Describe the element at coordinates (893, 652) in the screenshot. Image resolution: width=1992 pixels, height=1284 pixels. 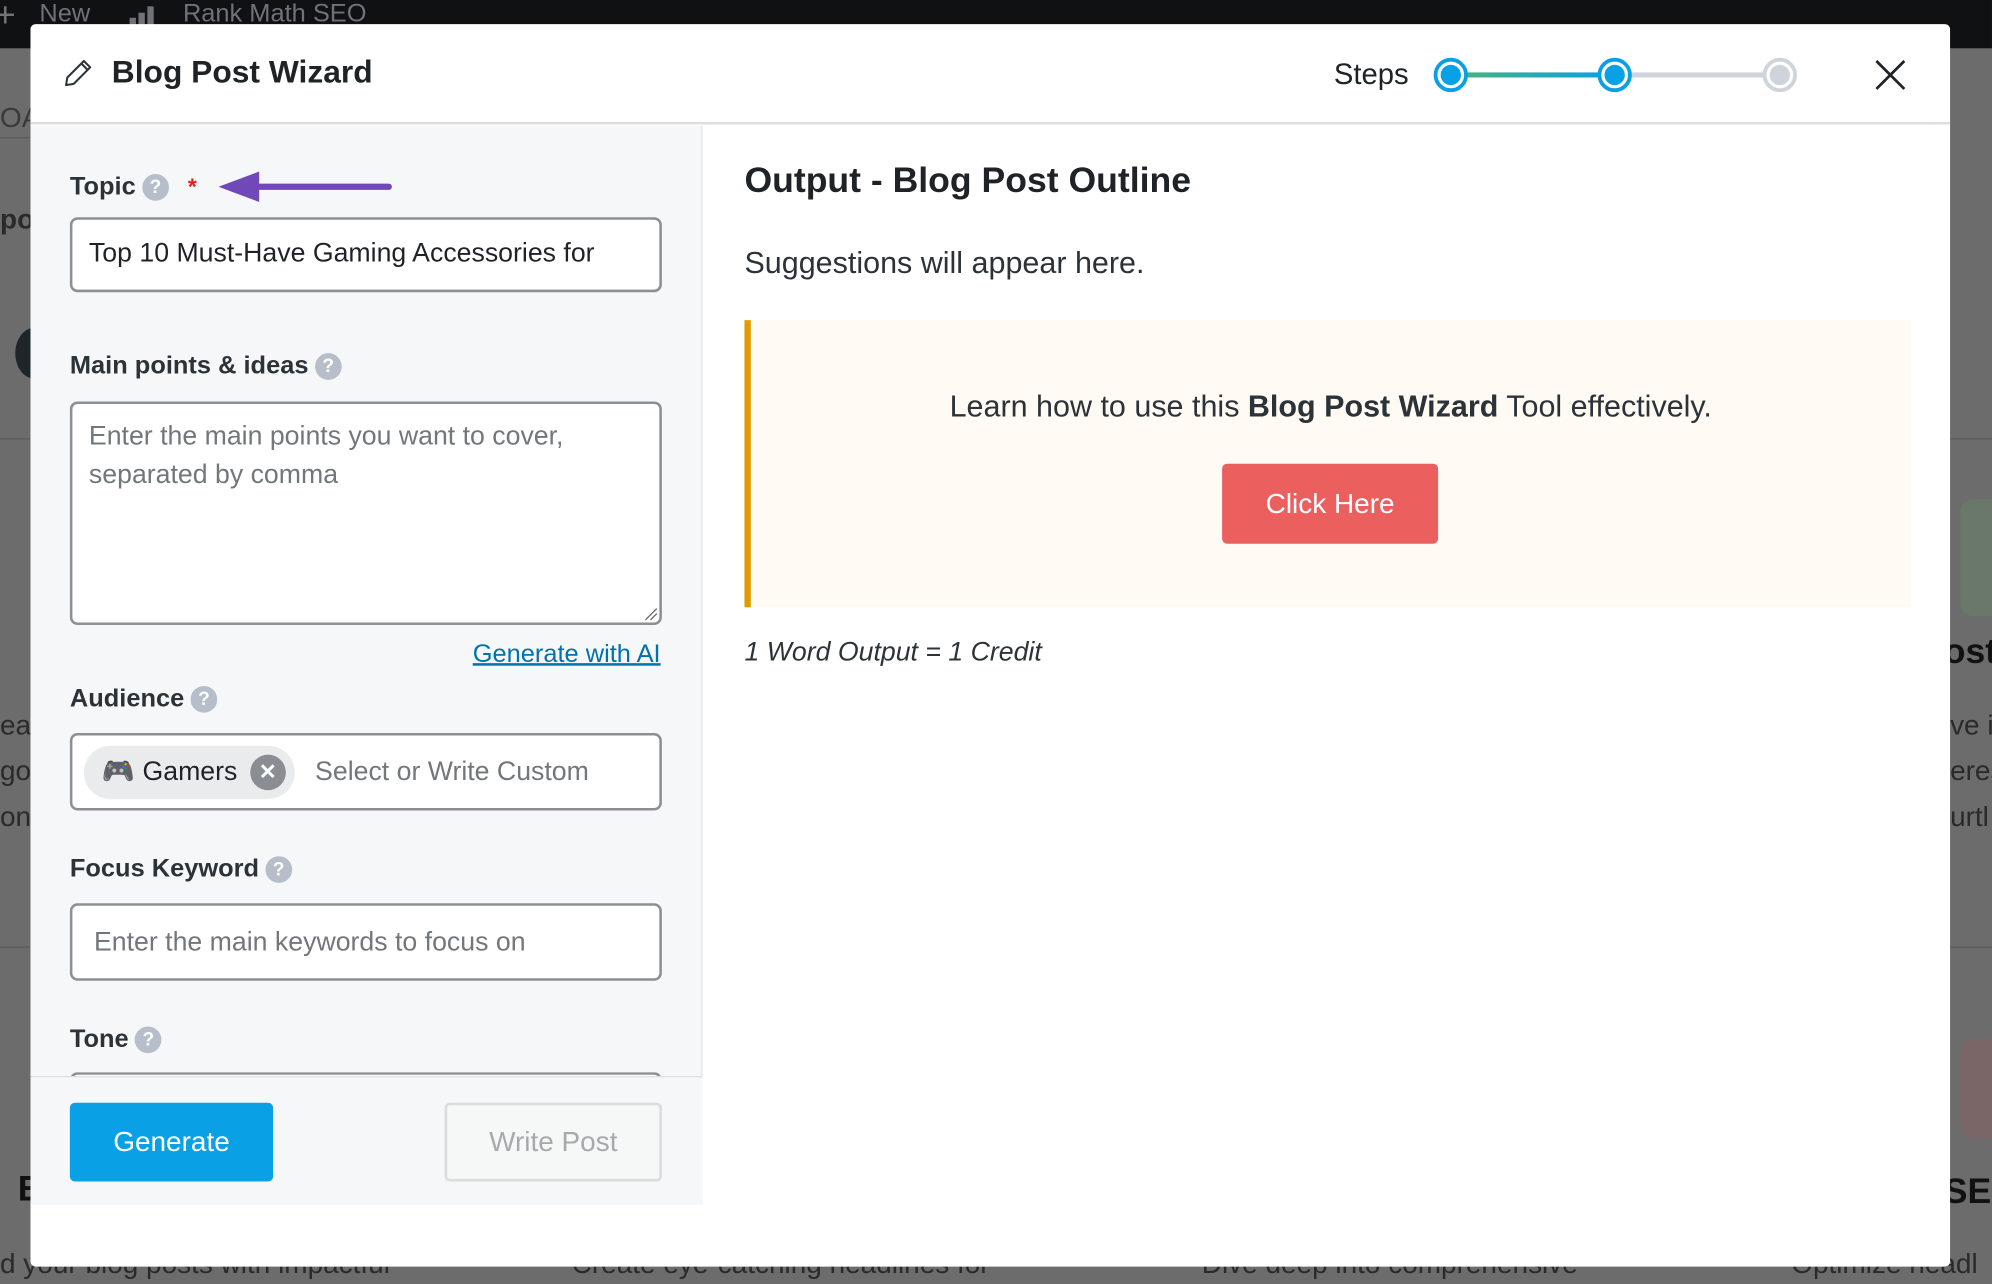
I see `credit-note: 1 Word Output = 1 Credit` at that location.